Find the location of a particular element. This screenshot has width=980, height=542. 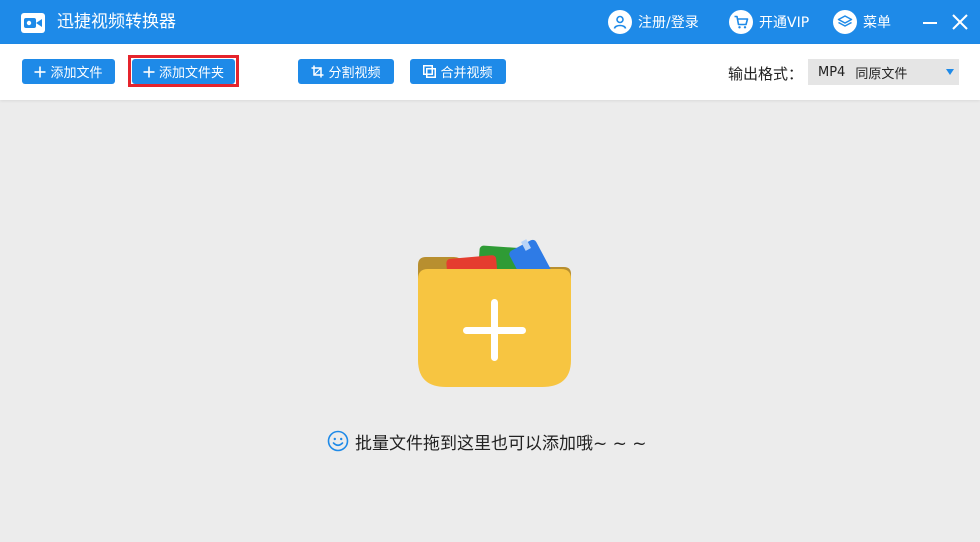

merge-icon is located at coordinates (430, 71).